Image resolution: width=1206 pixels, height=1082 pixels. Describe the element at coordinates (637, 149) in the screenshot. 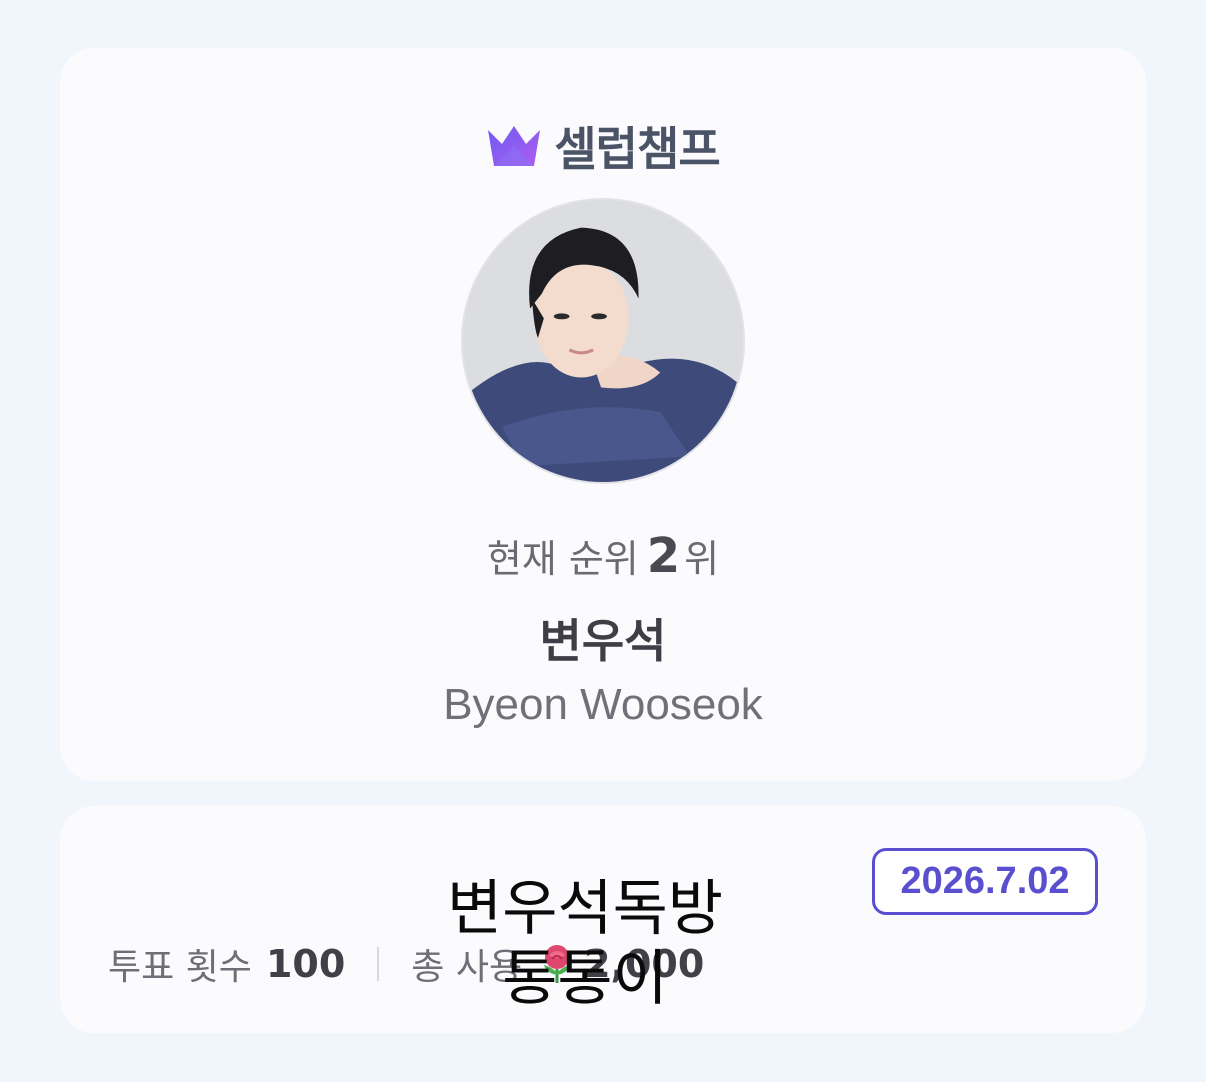

I see `brand-name: 셀럽챔프` at that location.